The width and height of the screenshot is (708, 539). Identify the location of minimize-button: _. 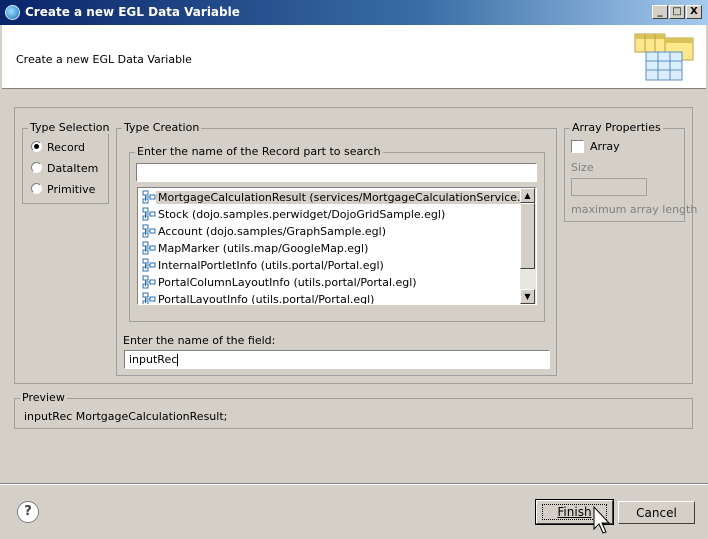
(660, 12).